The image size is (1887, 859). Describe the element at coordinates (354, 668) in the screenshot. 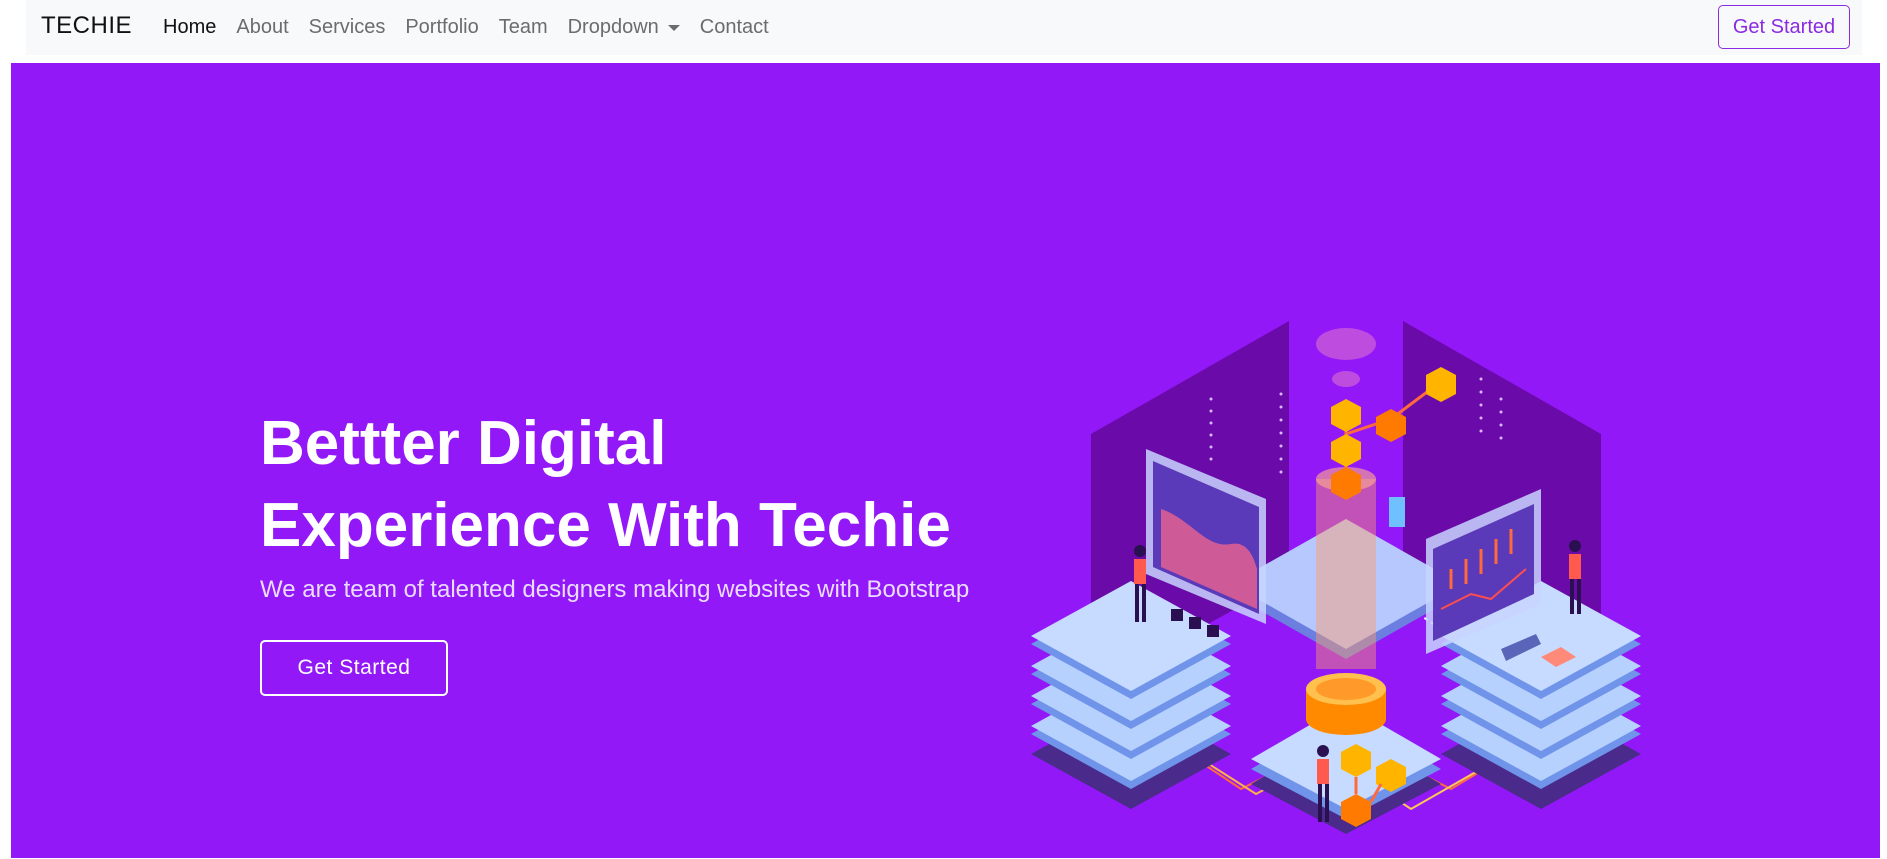

I see `get-started-hero-button: Get Started` at that location.